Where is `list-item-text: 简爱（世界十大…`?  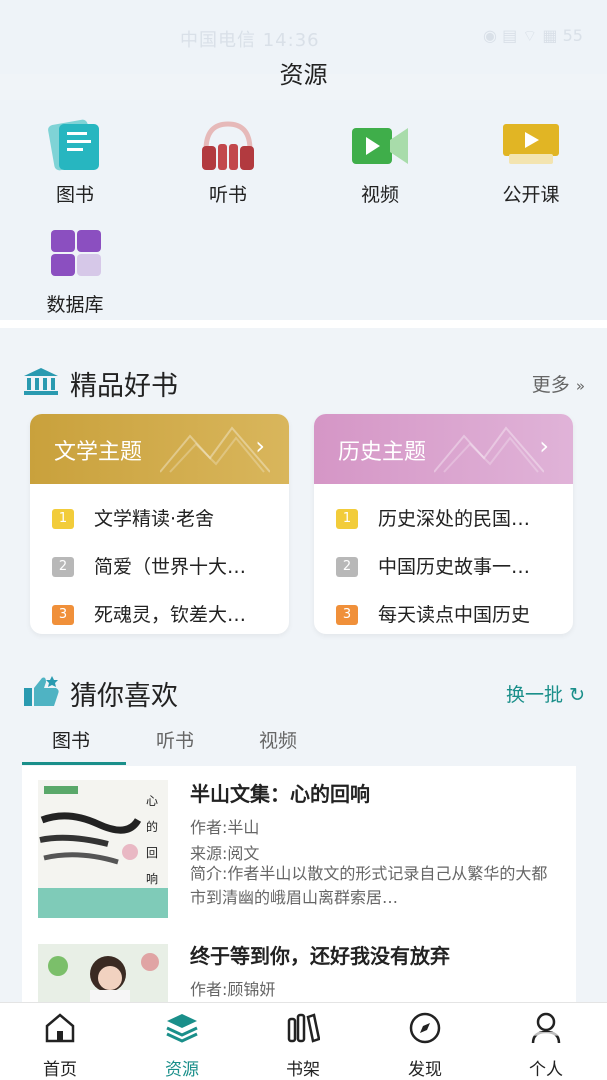 list-item-text: 简爱（世界十大… is located at coordinates (170, 567).